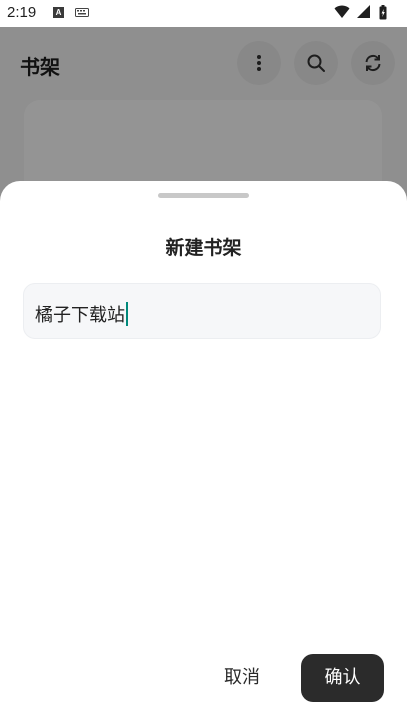 This screenshot has width=407, height=725. What do you see at coordinates (342, 678) in the screenshot?
I see `confirm-button: 确认` at bounding box center [342, 678].